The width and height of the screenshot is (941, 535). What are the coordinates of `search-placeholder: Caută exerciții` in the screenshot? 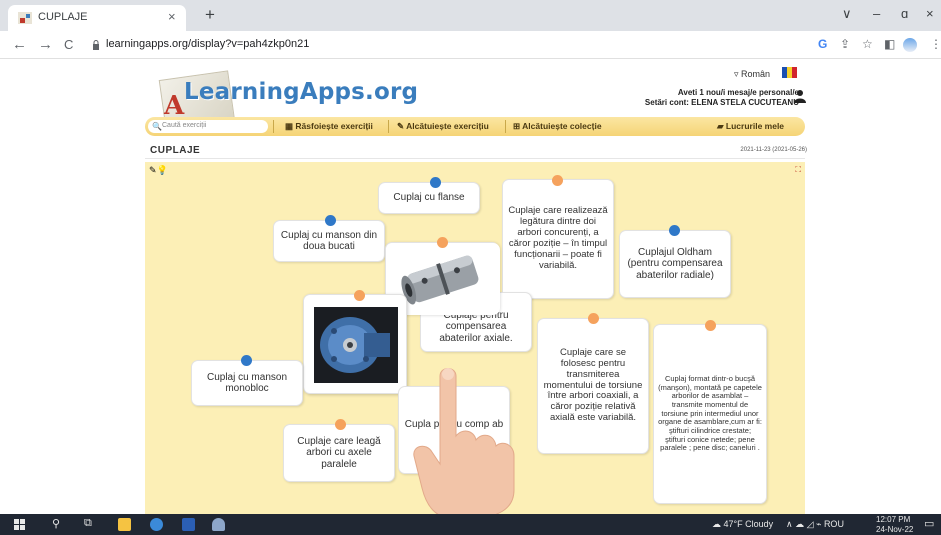 It's located at (184, 125).